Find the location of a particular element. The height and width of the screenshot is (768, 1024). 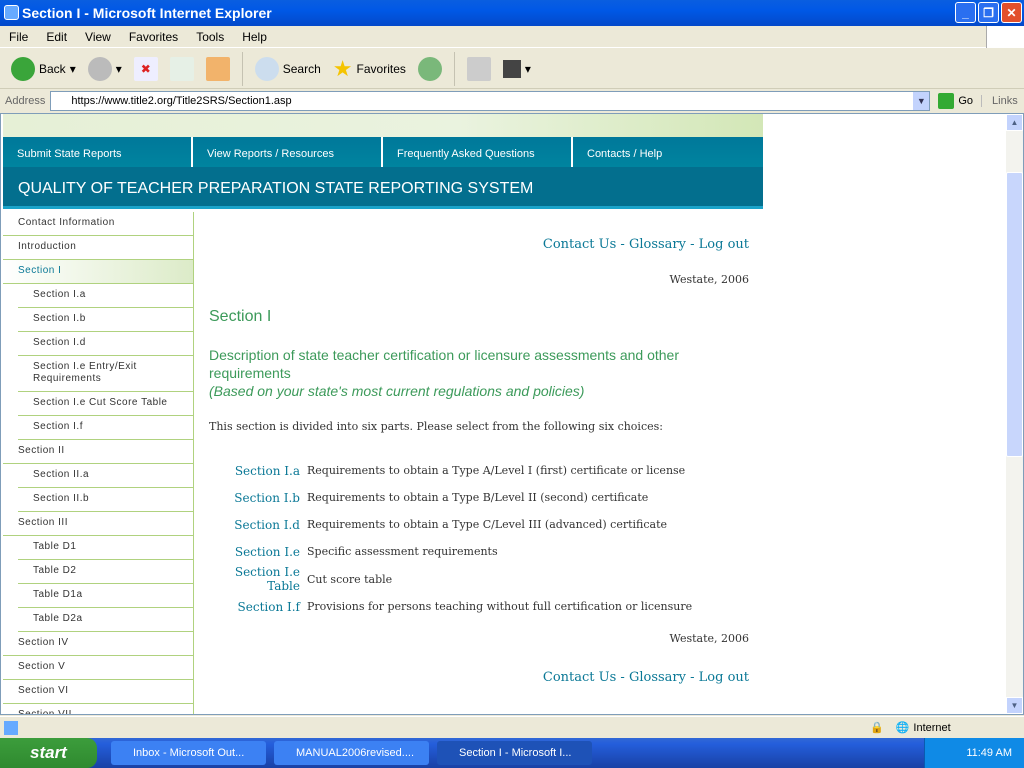

sidebar-item: Section I.b is located at coordinates (105, 320).